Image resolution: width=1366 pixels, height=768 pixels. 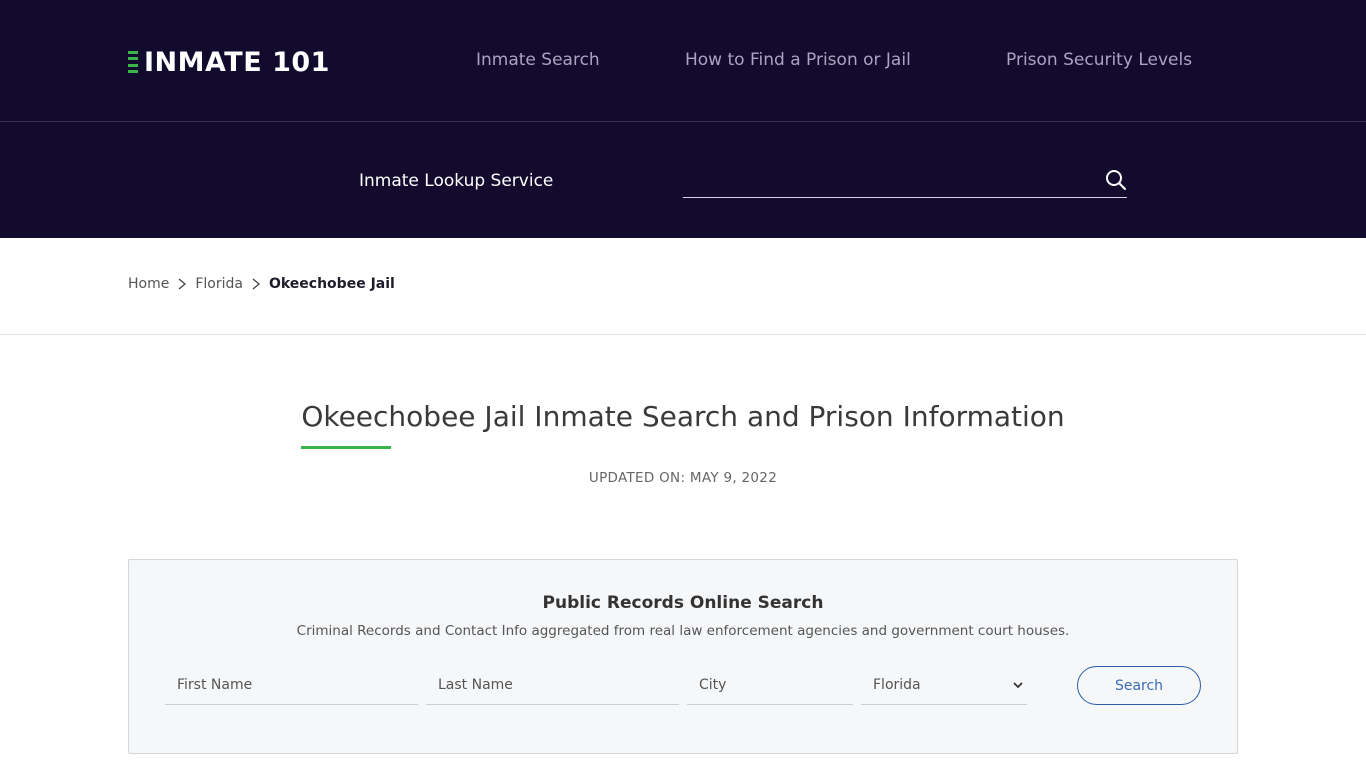 I want to click on search-icon, so click(x=1116, y=180).